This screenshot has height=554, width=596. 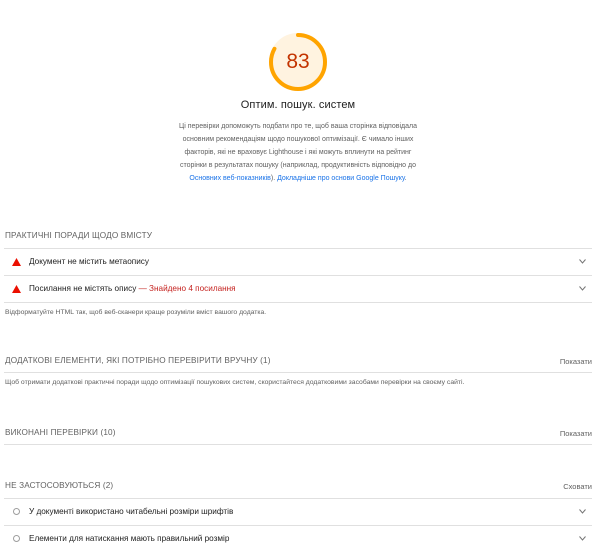 I want to click on score-value: 83, so click(x=298, y=61).